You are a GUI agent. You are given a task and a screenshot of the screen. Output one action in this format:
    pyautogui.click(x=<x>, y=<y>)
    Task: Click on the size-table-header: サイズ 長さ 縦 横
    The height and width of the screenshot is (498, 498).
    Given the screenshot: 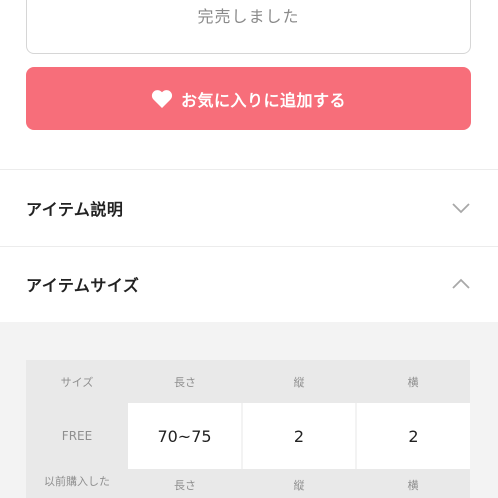 What is the action you would take?
    pyautogui.click(x=248, y=381)
    